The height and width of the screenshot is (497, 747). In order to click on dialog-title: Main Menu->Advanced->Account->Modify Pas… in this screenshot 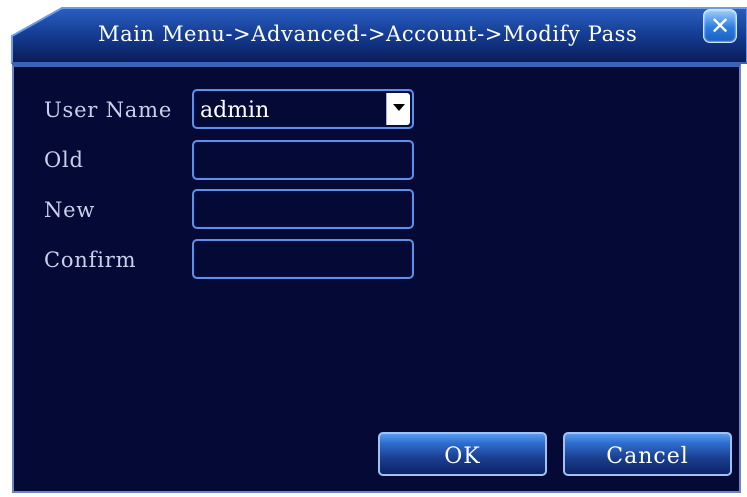, I will do `click(368, 34)`.